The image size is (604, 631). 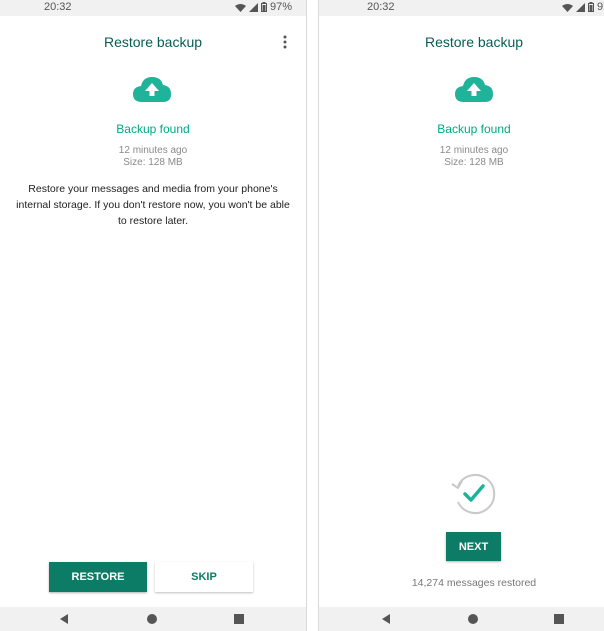 I want to click on restore-check-icon, so click(x=473, y=494).